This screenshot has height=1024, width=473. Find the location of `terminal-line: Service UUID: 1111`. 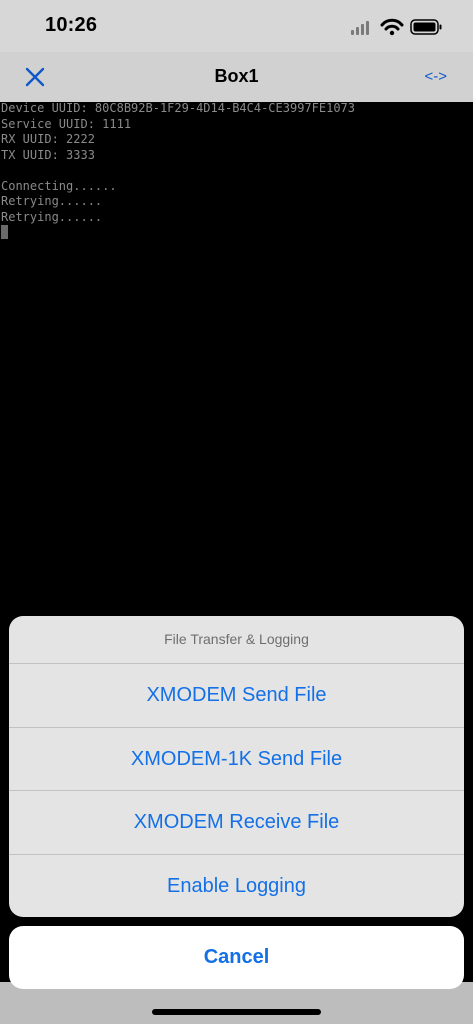

terminal-line: Service UUID: 1111 is located at coordinates (66, 124).